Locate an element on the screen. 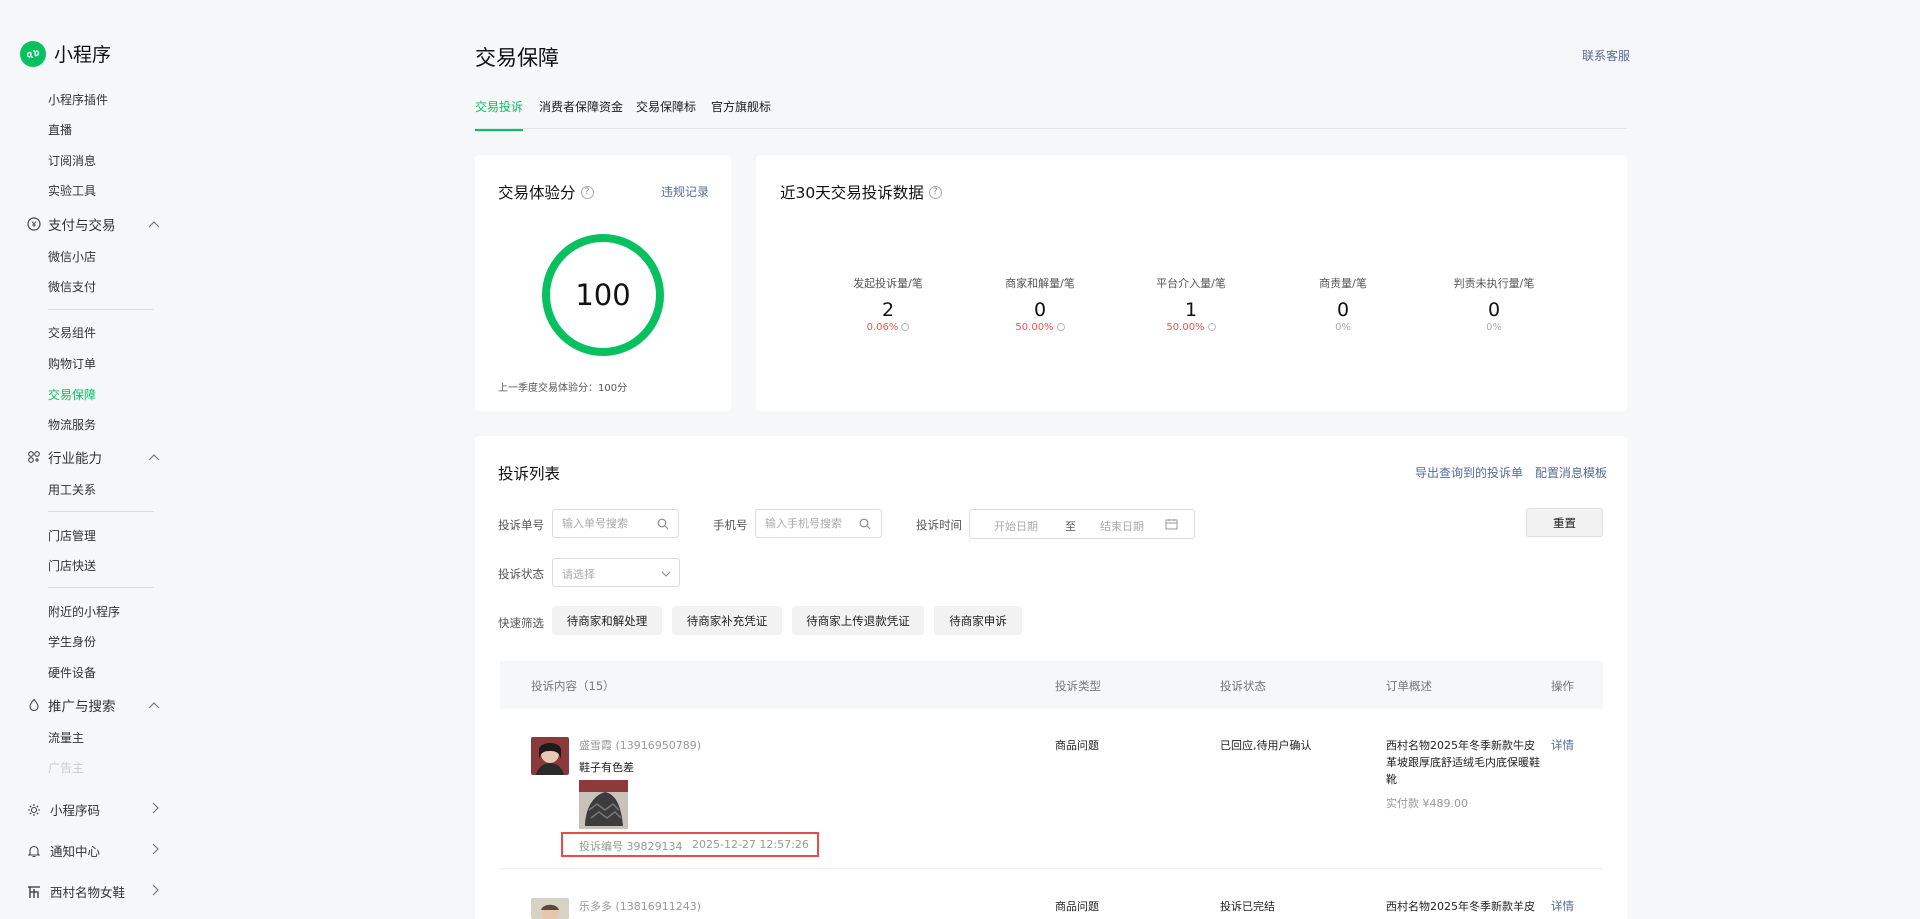 The height and width of the screenshot is (919, 1920). sidebar-item-traffic-owner: 流量主 is located at coordinates (66, 737).